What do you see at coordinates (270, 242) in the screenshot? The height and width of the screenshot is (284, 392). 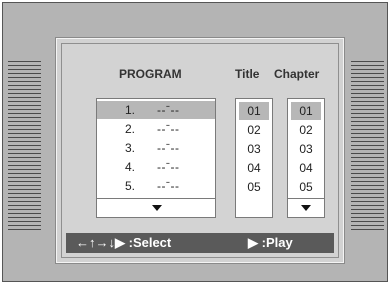 I see `play-hint: ▶ :Play` at bounding box center [270, 242].